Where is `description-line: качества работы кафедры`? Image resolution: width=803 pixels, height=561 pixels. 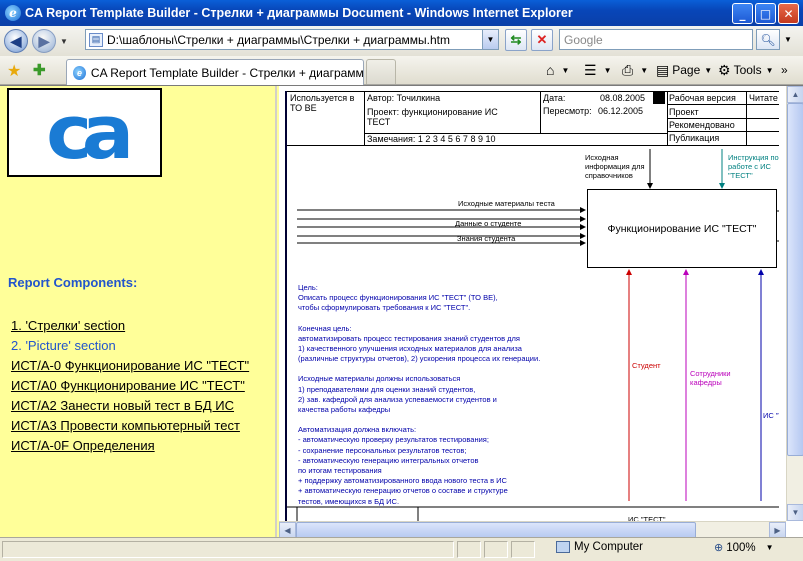 description-line: качества работы кафедры is located at coordinates (344, 410).